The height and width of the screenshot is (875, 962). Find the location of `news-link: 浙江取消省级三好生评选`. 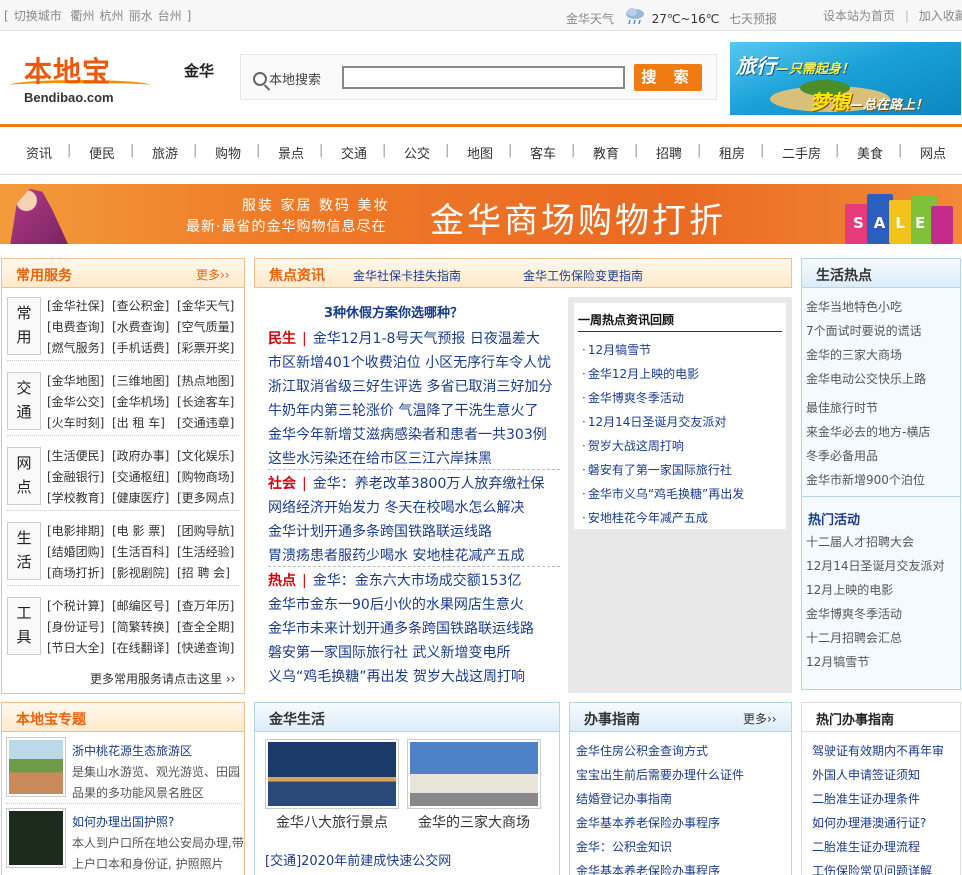

news-link: 浙江取消省级三好生评选 is located at coordinates (345, 387).